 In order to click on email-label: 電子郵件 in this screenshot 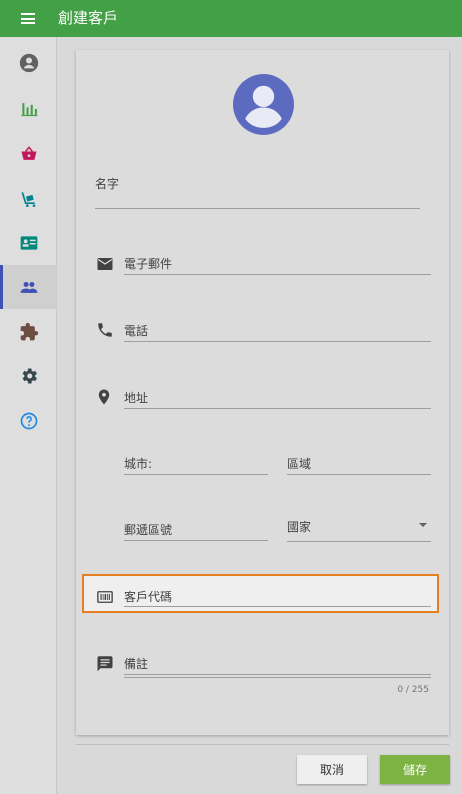, I will do `click(148, 264)`.